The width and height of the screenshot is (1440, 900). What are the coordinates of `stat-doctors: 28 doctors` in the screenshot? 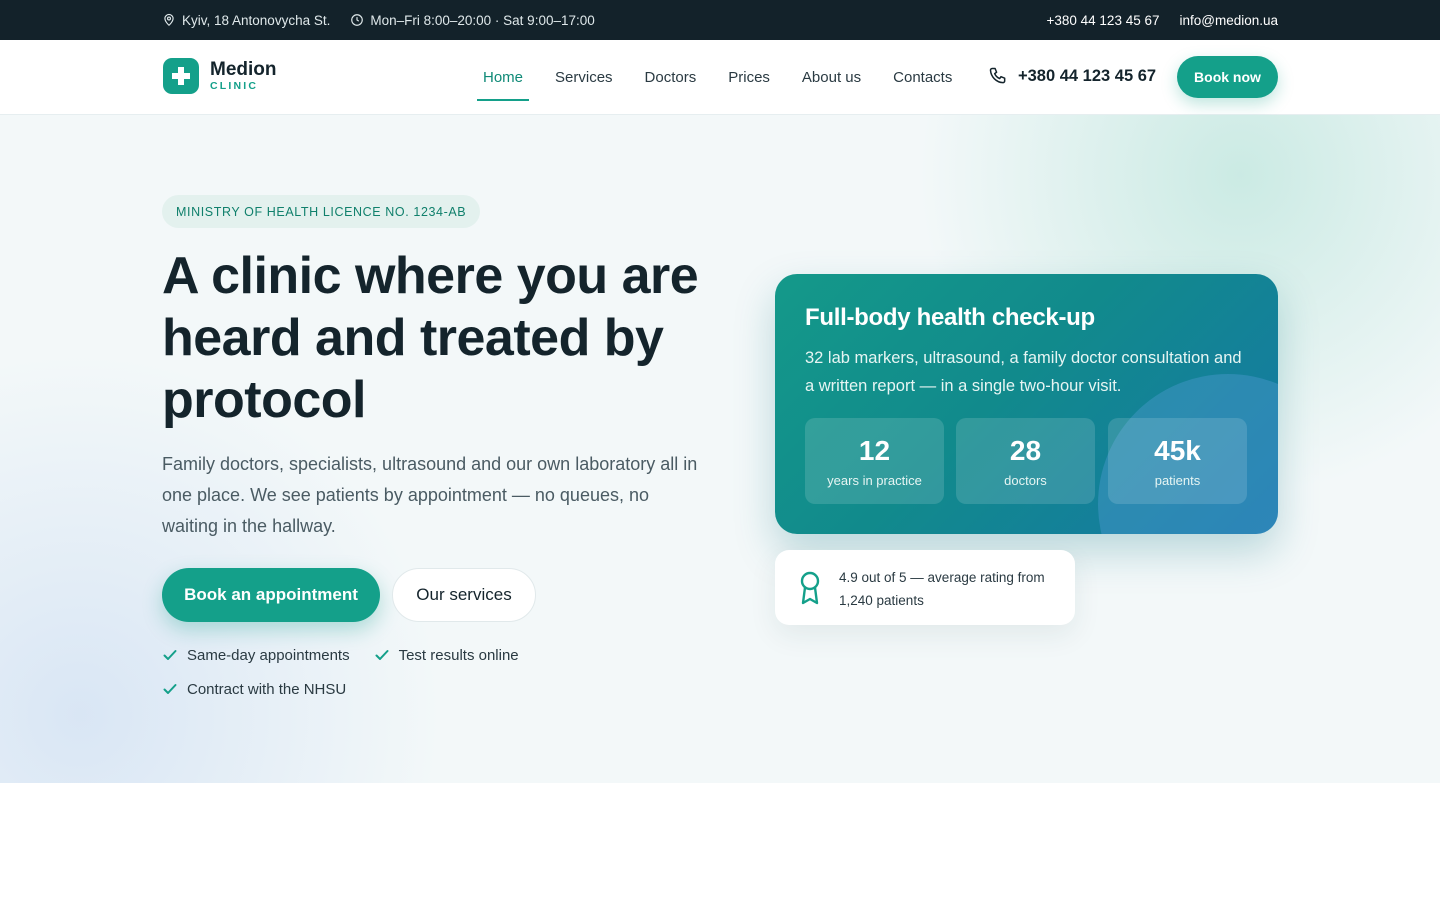 It's located at (1025, 461).